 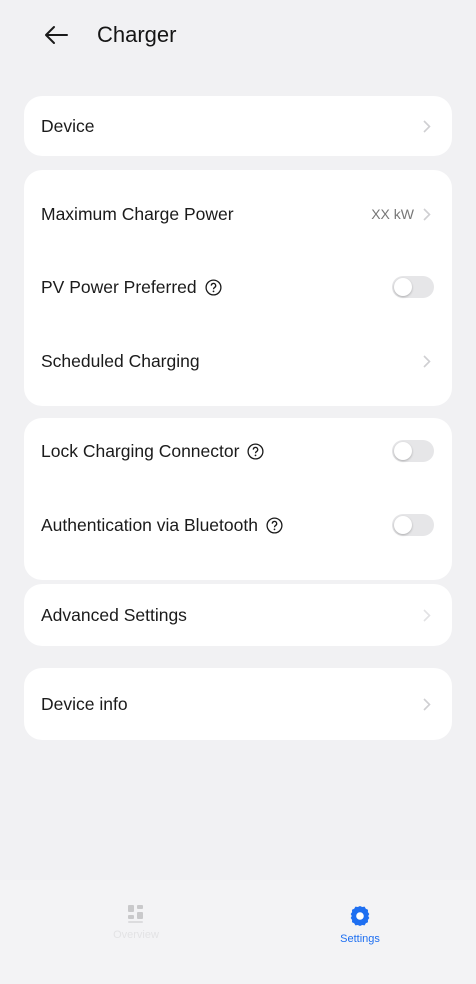 I want to click on device-info-card: Device info, so click(x=238, y=704).